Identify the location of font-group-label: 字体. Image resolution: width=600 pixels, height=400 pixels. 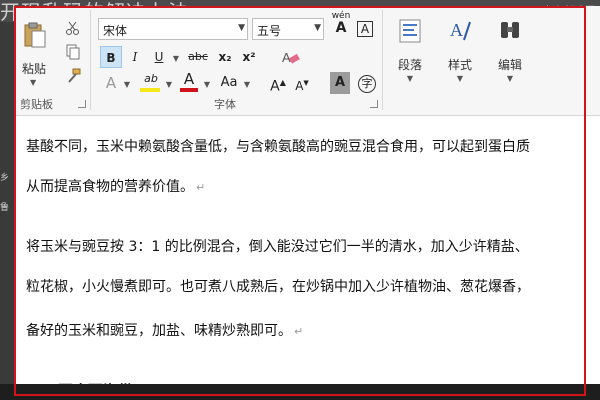
(225, 104).